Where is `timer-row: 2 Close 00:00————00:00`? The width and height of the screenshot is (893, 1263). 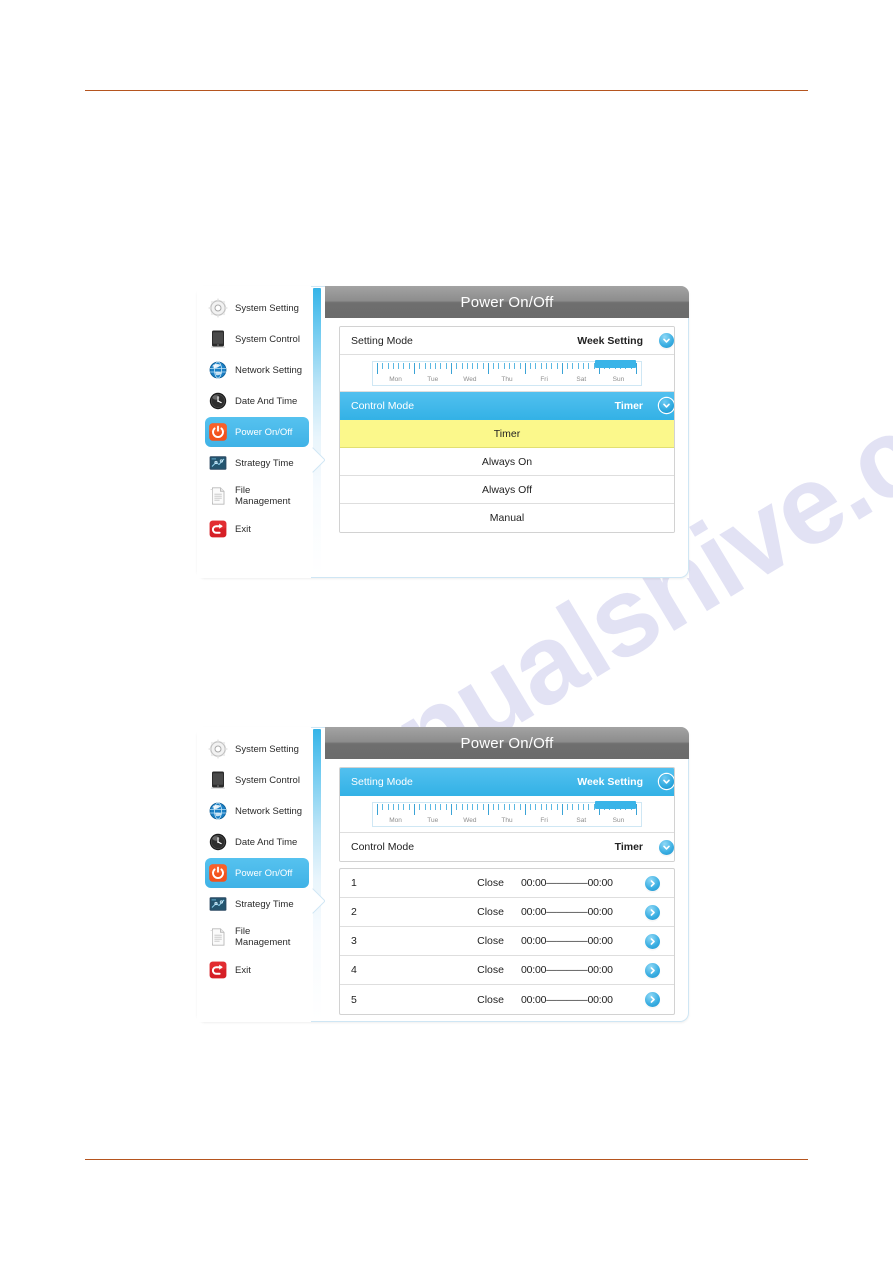
timer-row: 2 Close 00:00————00:00 is located at coordinates (507, 912).